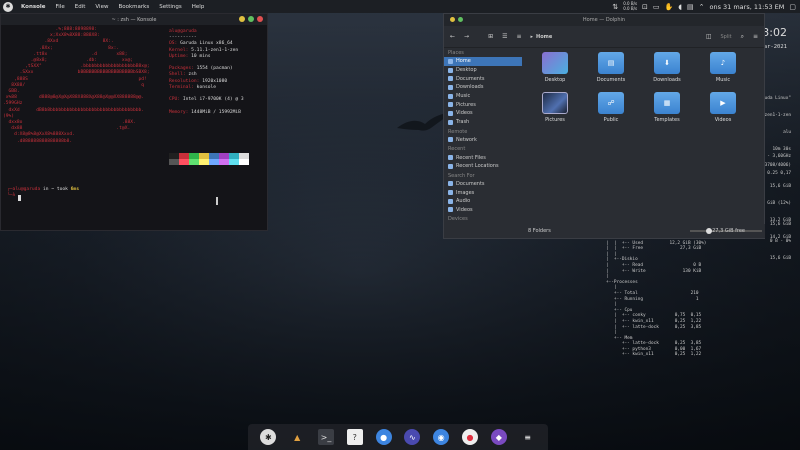 This screenshot has width=800, height=450. Describe the element at coordinates (528, 437) in the screenshot. I see `menu-icon: ≡` at that location.